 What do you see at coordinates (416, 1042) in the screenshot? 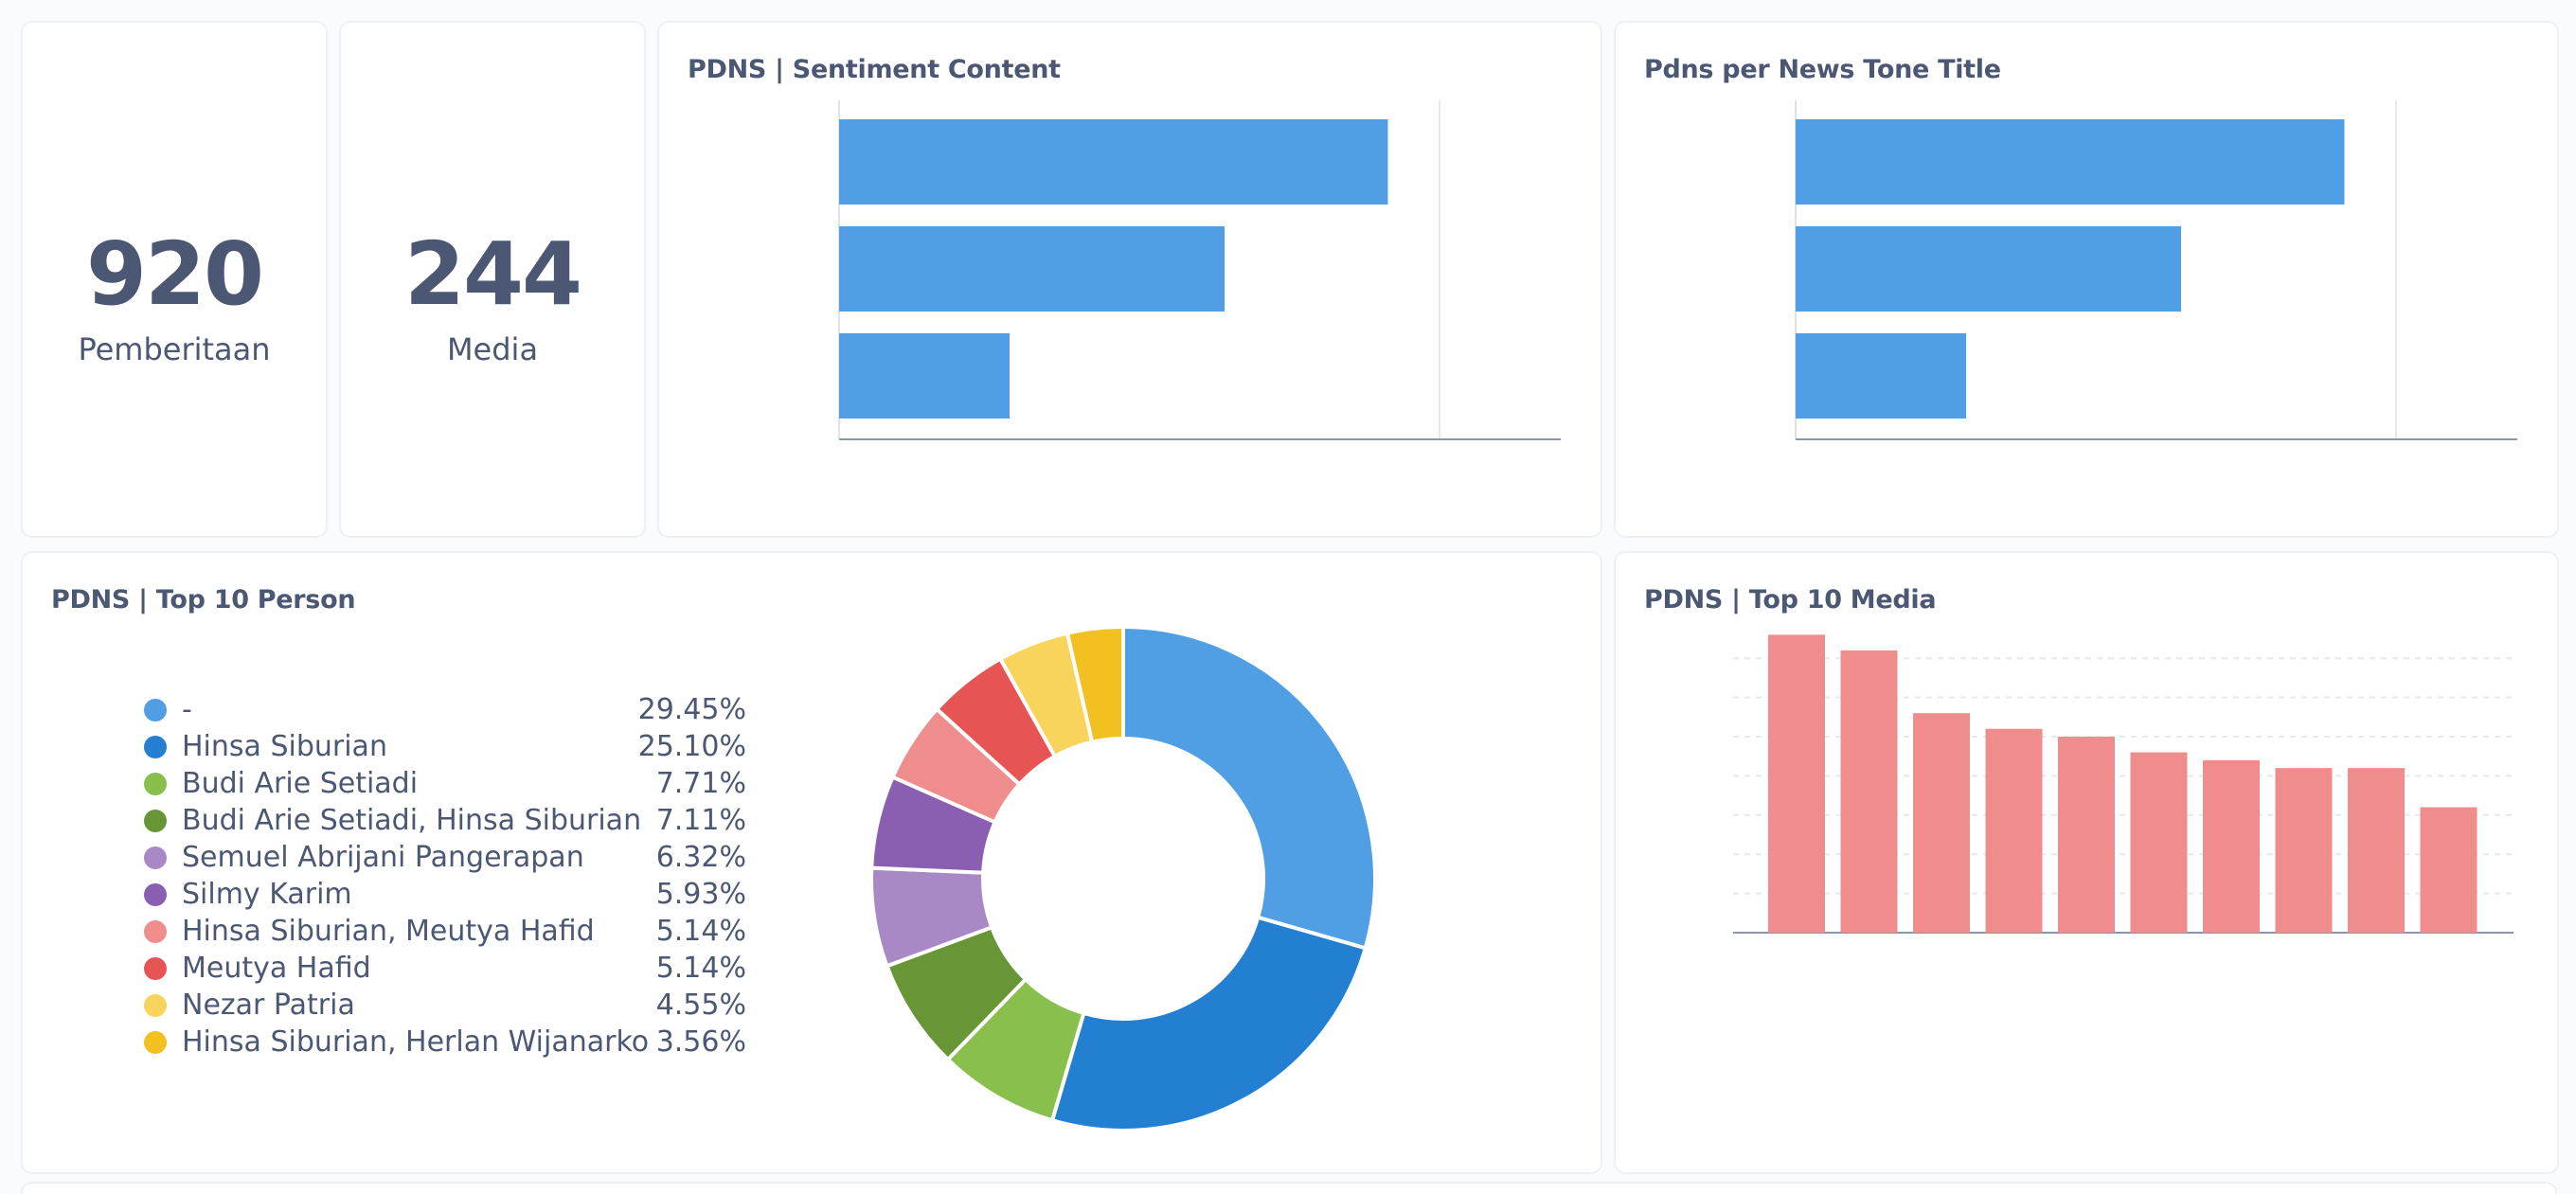
I see `legend-label: Hinsa Siburian, Herlan Wijanarko` at bounding box center [416, 1042].